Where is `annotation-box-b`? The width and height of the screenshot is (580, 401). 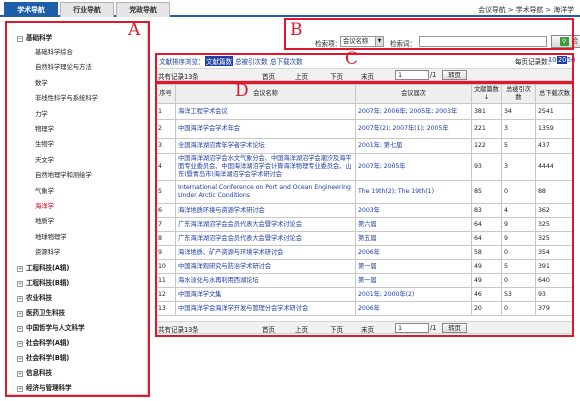
annotation-box-b is located at coordinates (429, 34).